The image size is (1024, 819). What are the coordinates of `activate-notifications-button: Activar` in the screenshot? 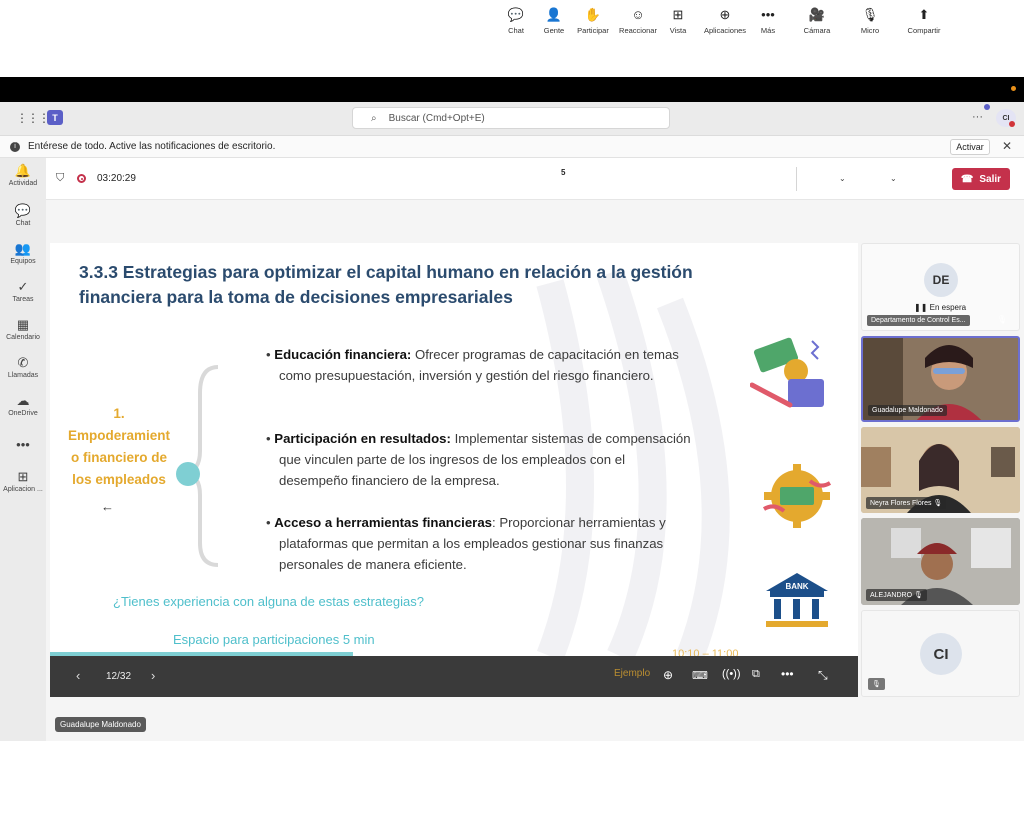 It's located at (970, 147).